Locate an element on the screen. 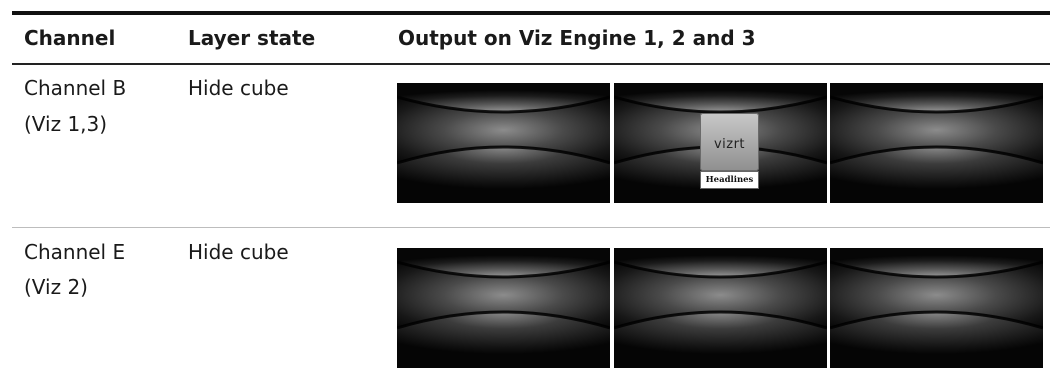 The width and height of the screenshot is (1062, 382). vizrt-logo: vizrt is located at coordinates (729, 144).